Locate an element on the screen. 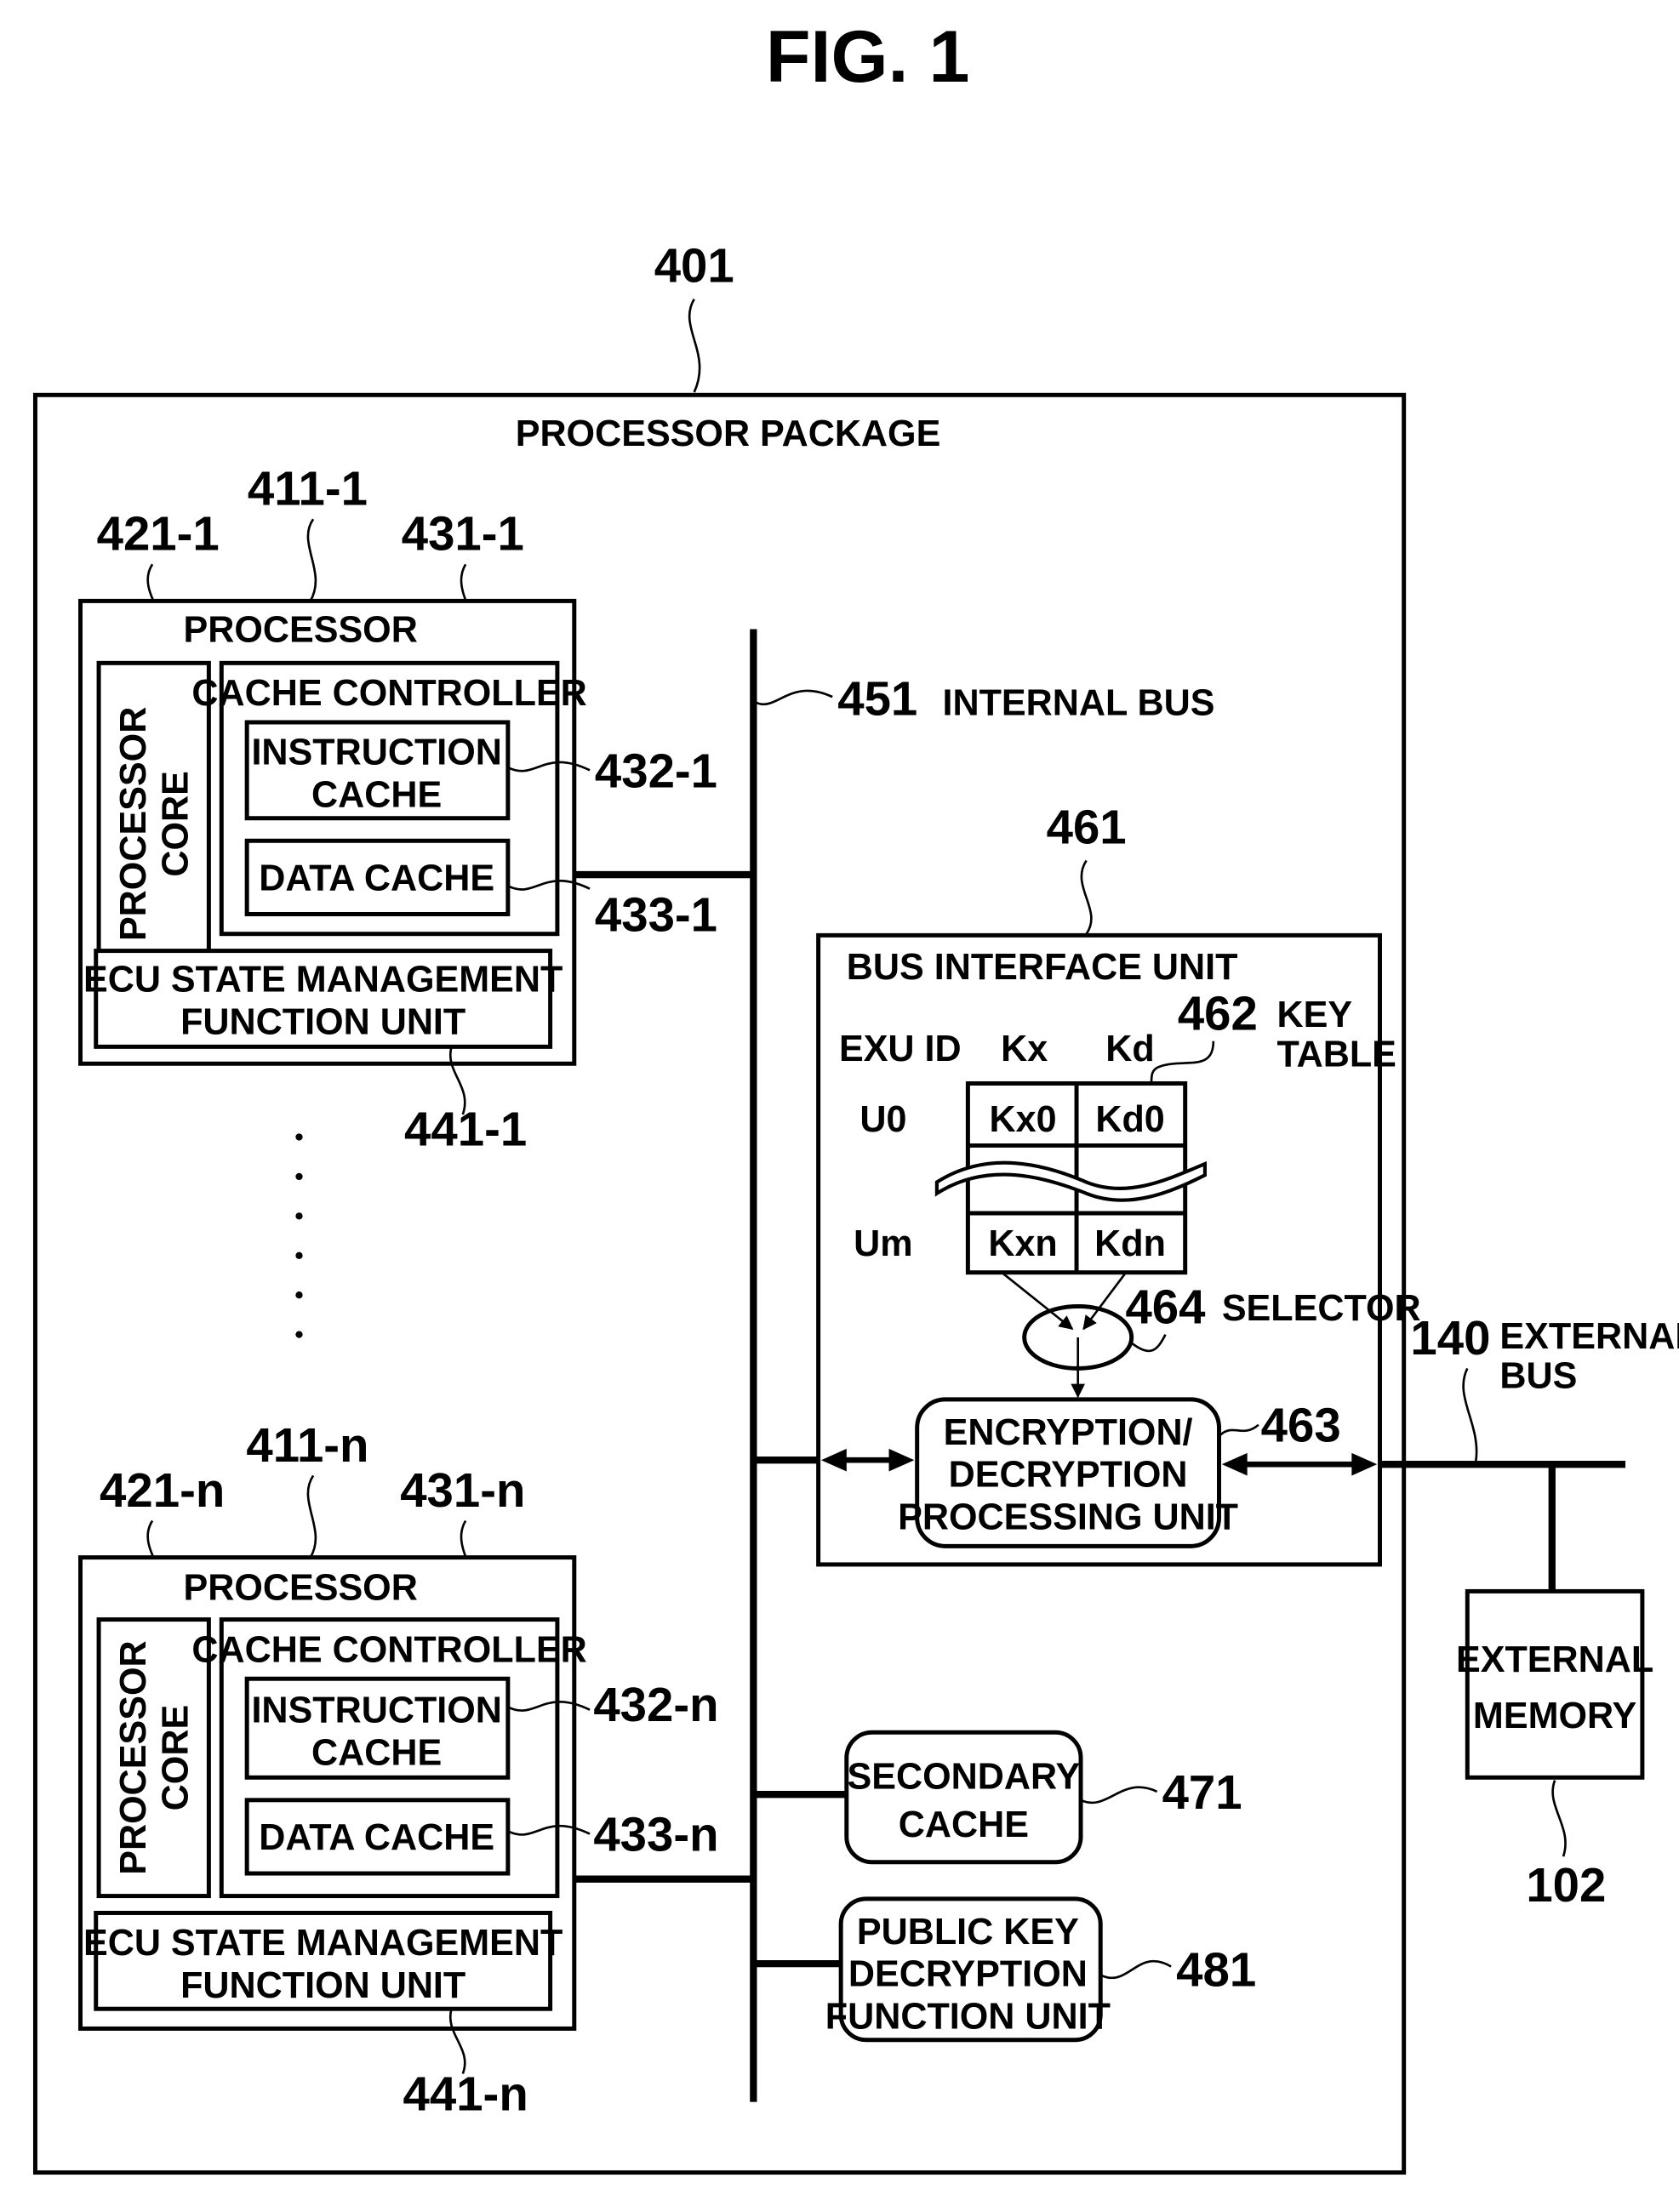 This screenshot has width=1679, height=2212. ref-464: 464 is located at coordinates (1165, 1306).